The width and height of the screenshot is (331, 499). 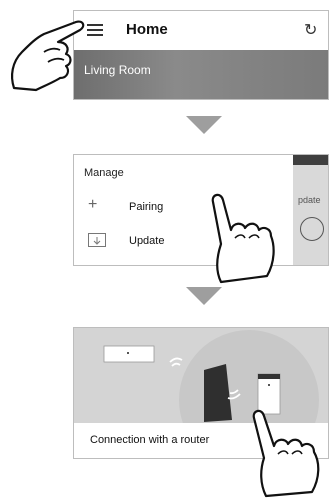 I want to click on room-card: Living Room, so click(x=201, y=74).